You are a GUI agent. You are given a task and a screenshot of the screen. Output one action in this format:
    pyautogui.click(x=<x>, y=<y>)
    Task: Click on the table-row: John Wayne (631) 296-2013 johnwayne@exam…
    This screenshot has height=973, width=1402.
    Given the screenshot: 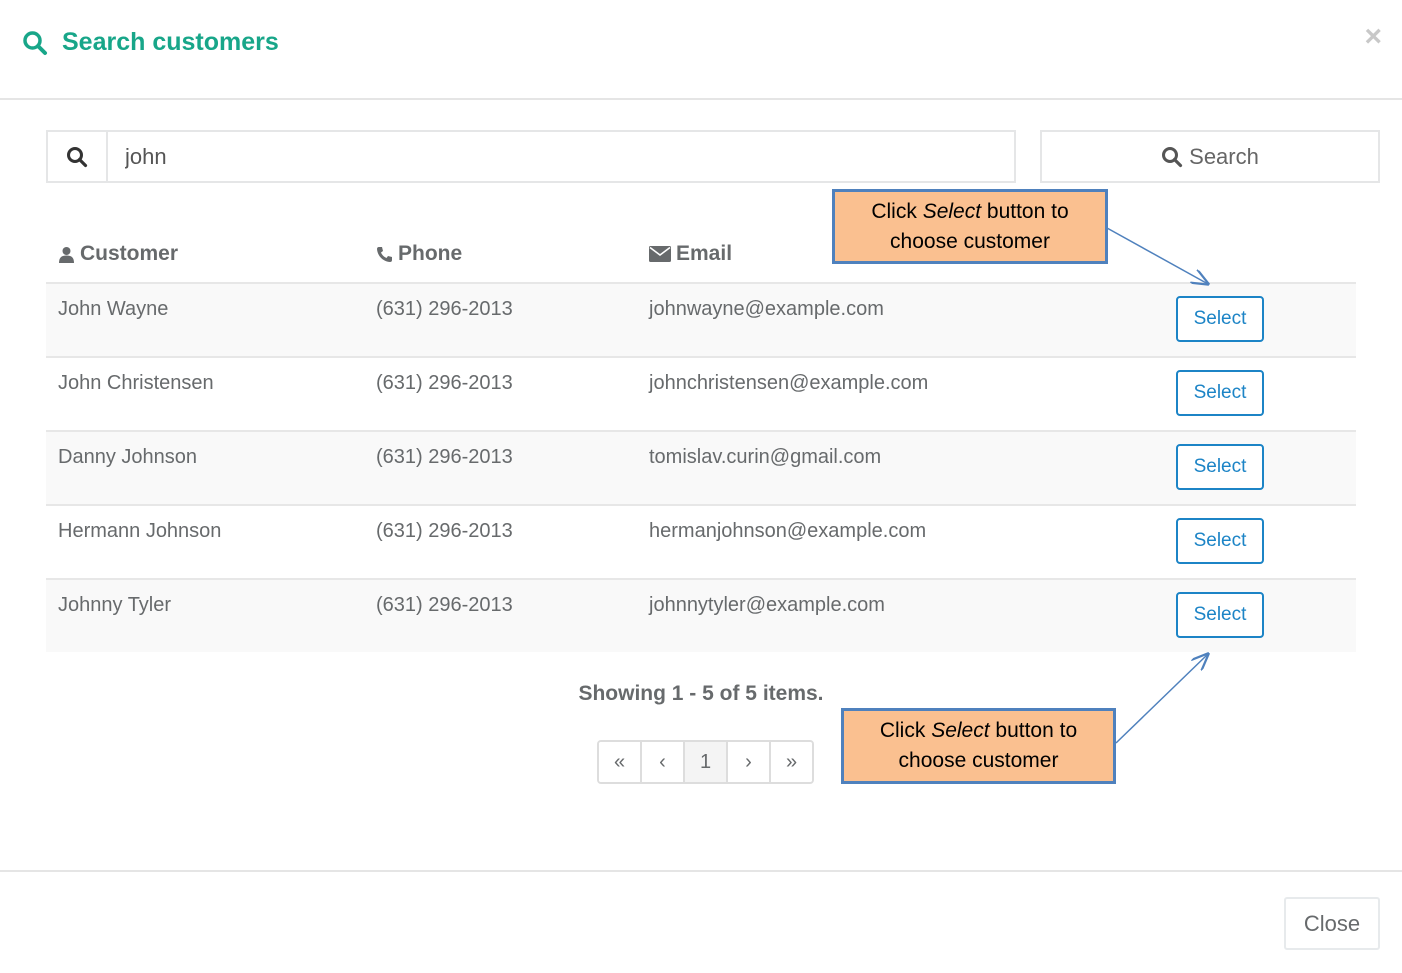 What is the action you would take?
    pyautogui.click(x=701, y=321)
    